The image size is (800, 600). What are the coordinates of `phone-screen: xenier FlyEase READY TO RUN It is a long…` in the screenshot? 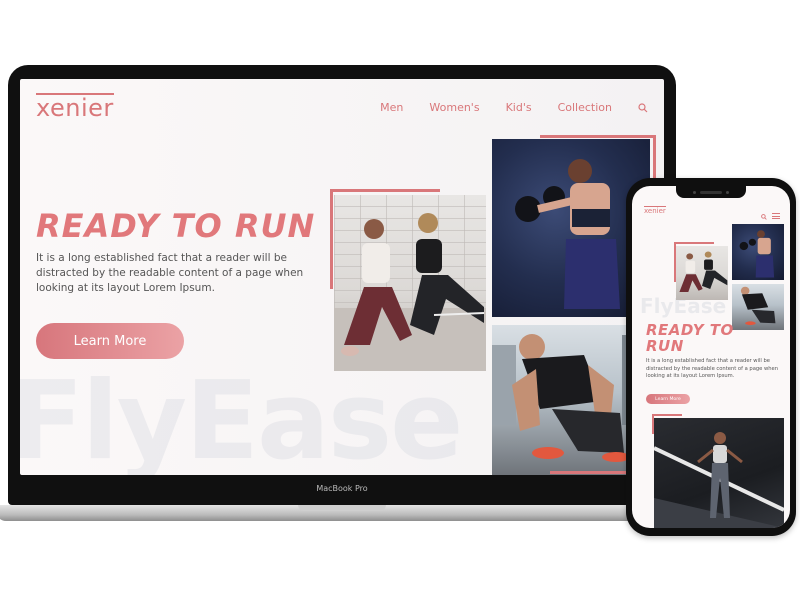 It's located at (711, 357).